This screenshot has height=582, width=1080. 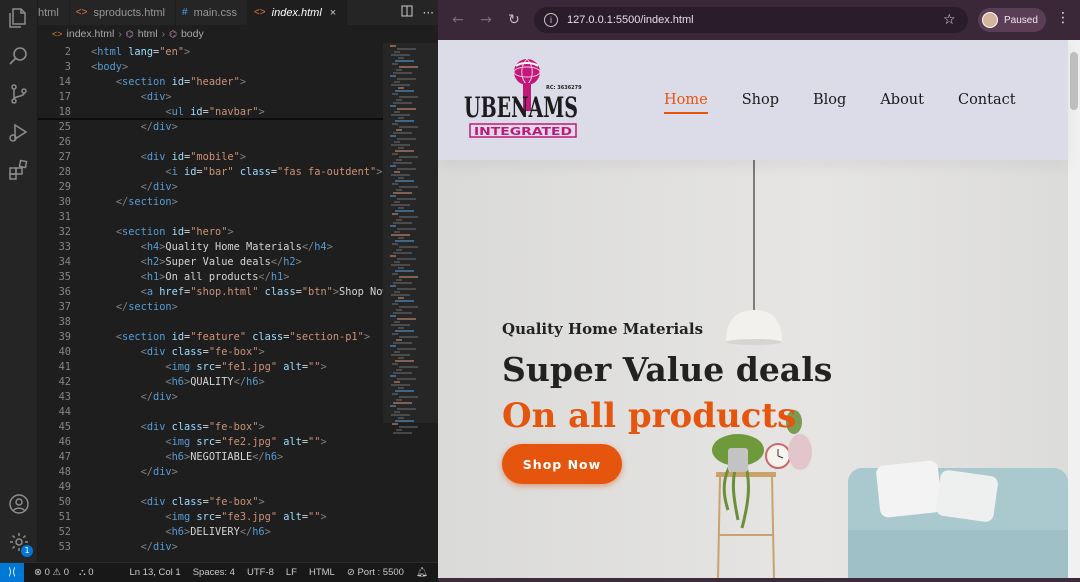 I want to click on code-line: 30 </section>, so click(x=210, y=202).